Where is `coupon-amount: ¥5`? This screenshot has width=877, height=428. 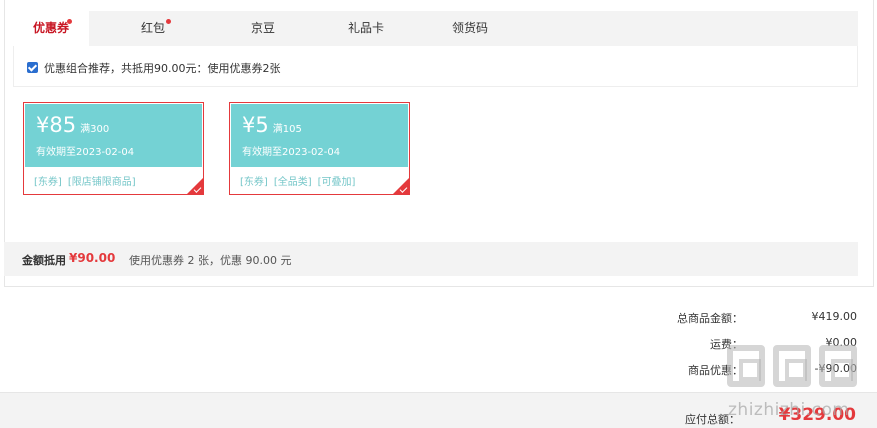 coupon-amount: ¥5 is located at coordinates (255, 125).